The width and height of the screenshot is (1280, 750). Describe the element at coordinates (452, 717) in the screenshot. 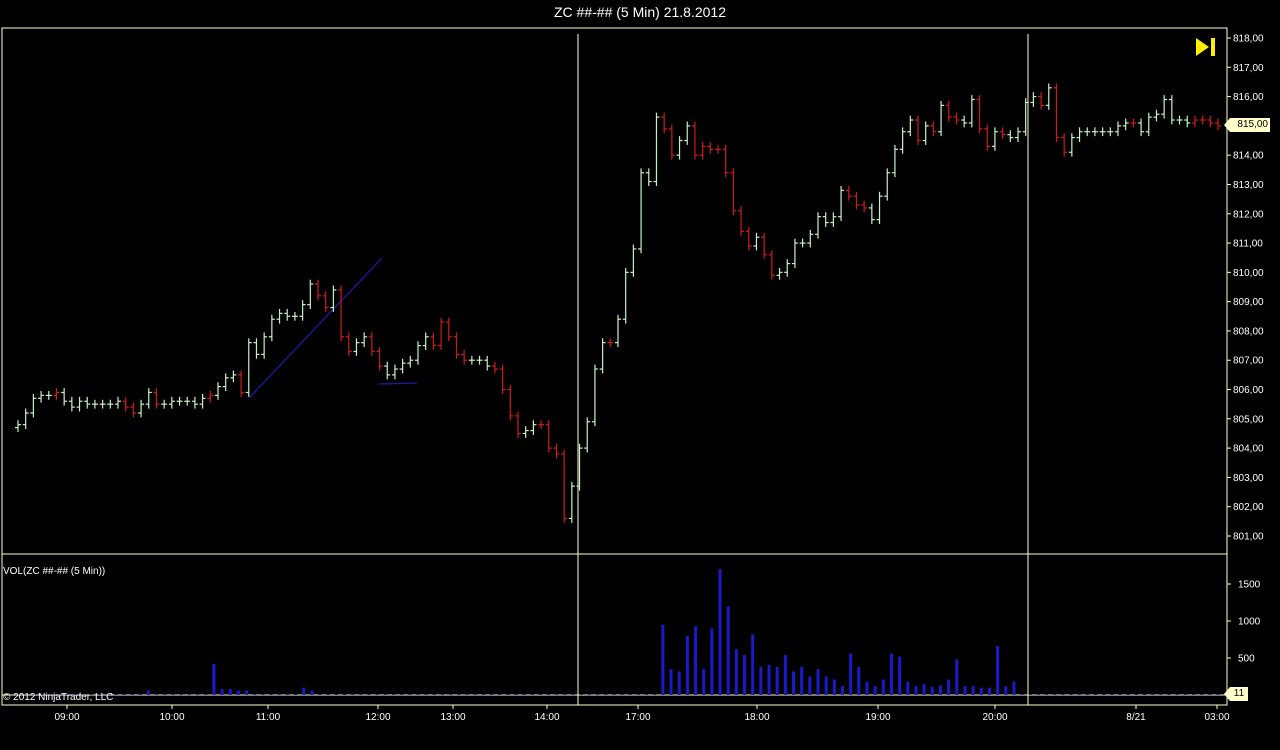

I see `time-tick-label: 13:00` at that location.